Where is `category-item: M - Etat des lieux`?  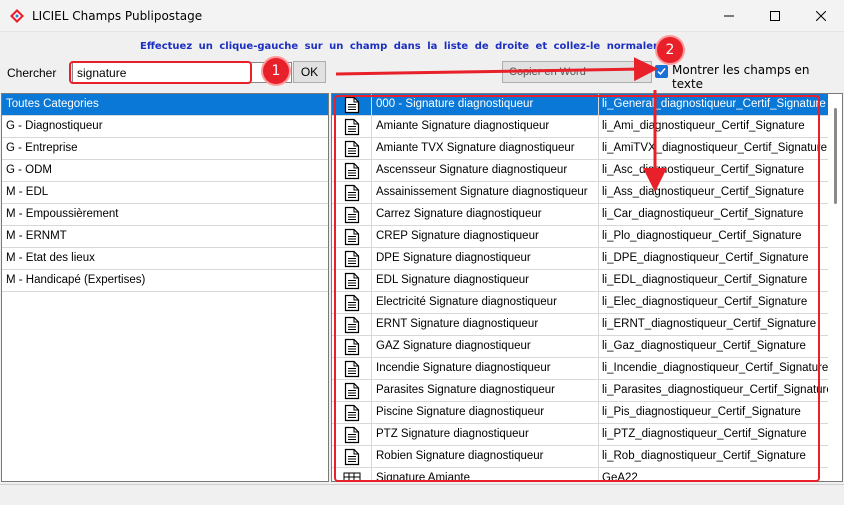 category-item: M - Etat des lieux is located at coordinates (165, 259).